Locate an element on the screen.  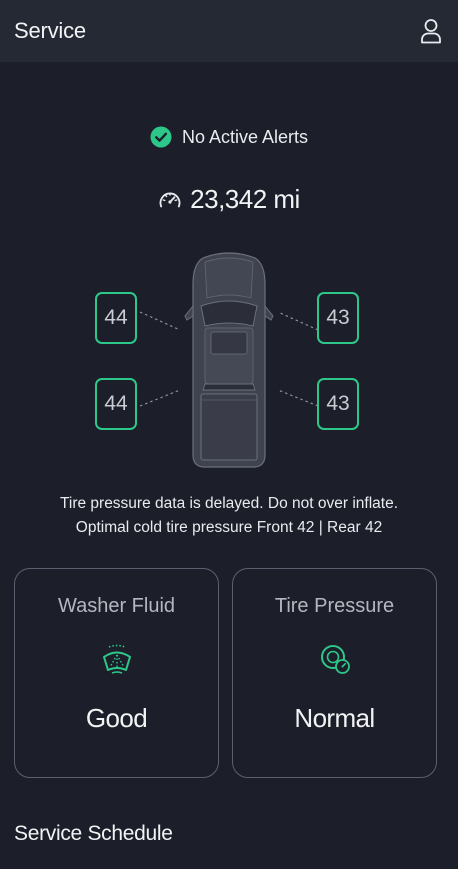
check-circle-icon is located at coordinates (161, 137).